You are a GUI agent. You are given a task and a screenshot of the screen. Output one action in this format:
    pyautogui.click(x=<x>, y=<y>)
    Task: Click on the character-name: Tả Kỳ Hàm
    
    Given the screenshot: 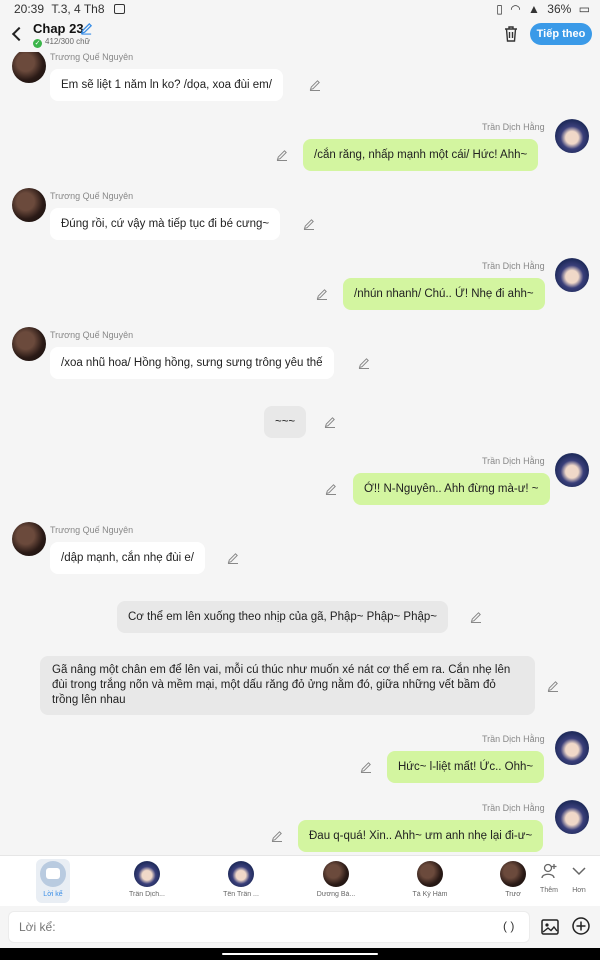 What is the action you would take?
    pyautogui.click(x=430, y=894)
    